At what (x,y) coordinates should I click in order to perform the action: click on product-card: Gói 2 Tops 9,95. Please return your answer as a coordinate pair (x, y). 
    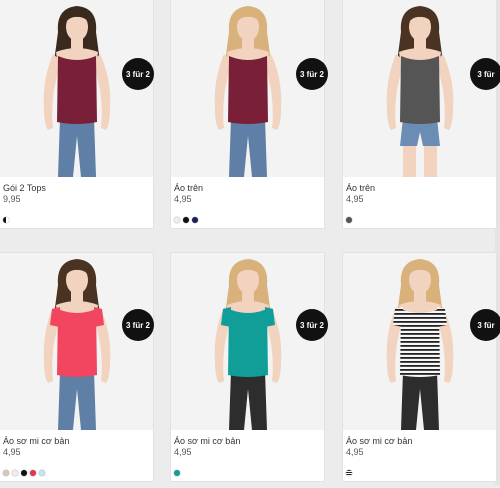
    Looking at the image, I should click on (76, 114).